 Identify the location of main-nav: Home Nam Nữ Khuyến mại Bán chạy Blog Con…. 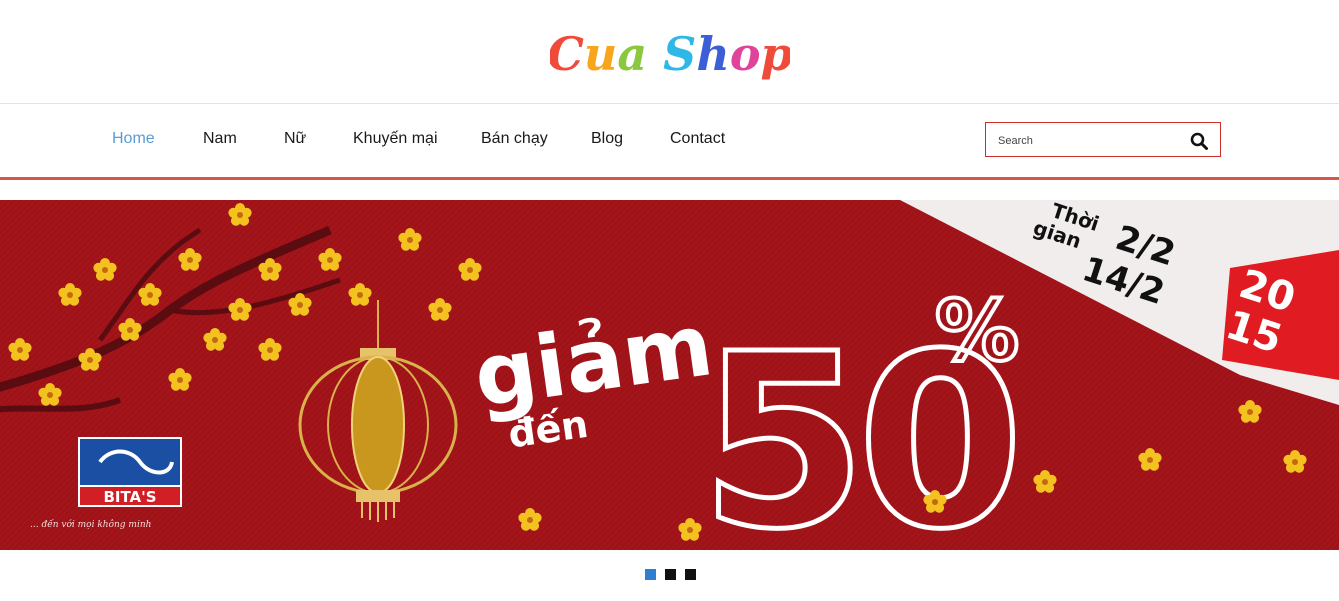
(669, 140).